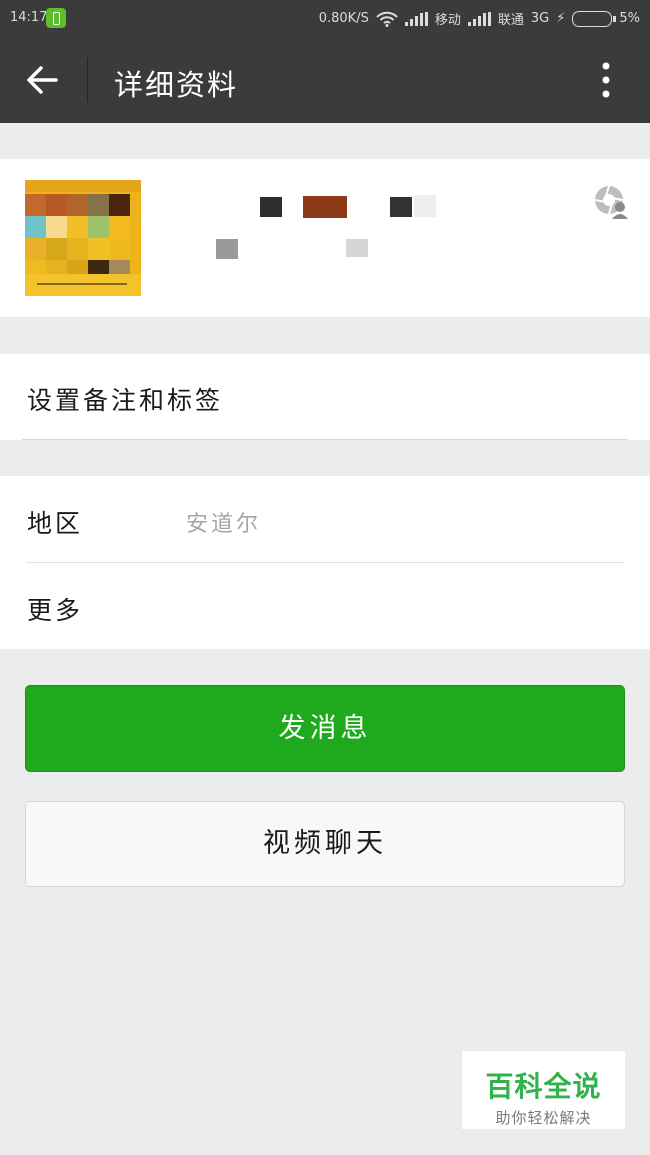  What do you see at coordinates (629, 18) in the screenshot?
I see `battery-level: 5%` at bounding box center [629, 18].